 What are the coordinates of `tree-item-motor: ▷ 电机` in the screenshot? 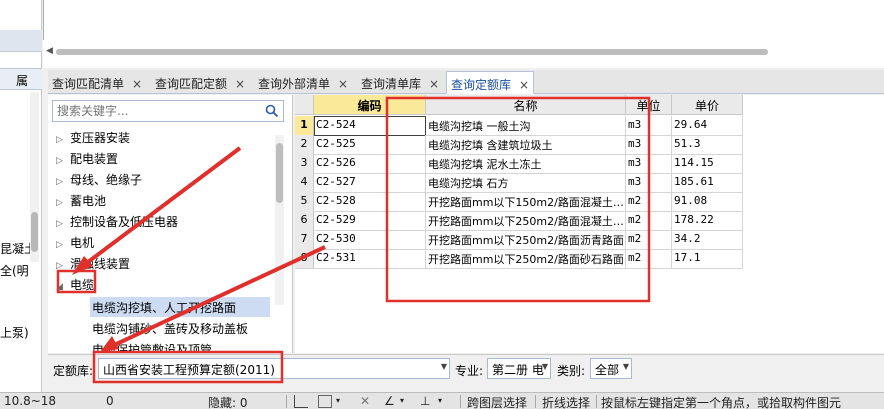 It's located at (75, 244).